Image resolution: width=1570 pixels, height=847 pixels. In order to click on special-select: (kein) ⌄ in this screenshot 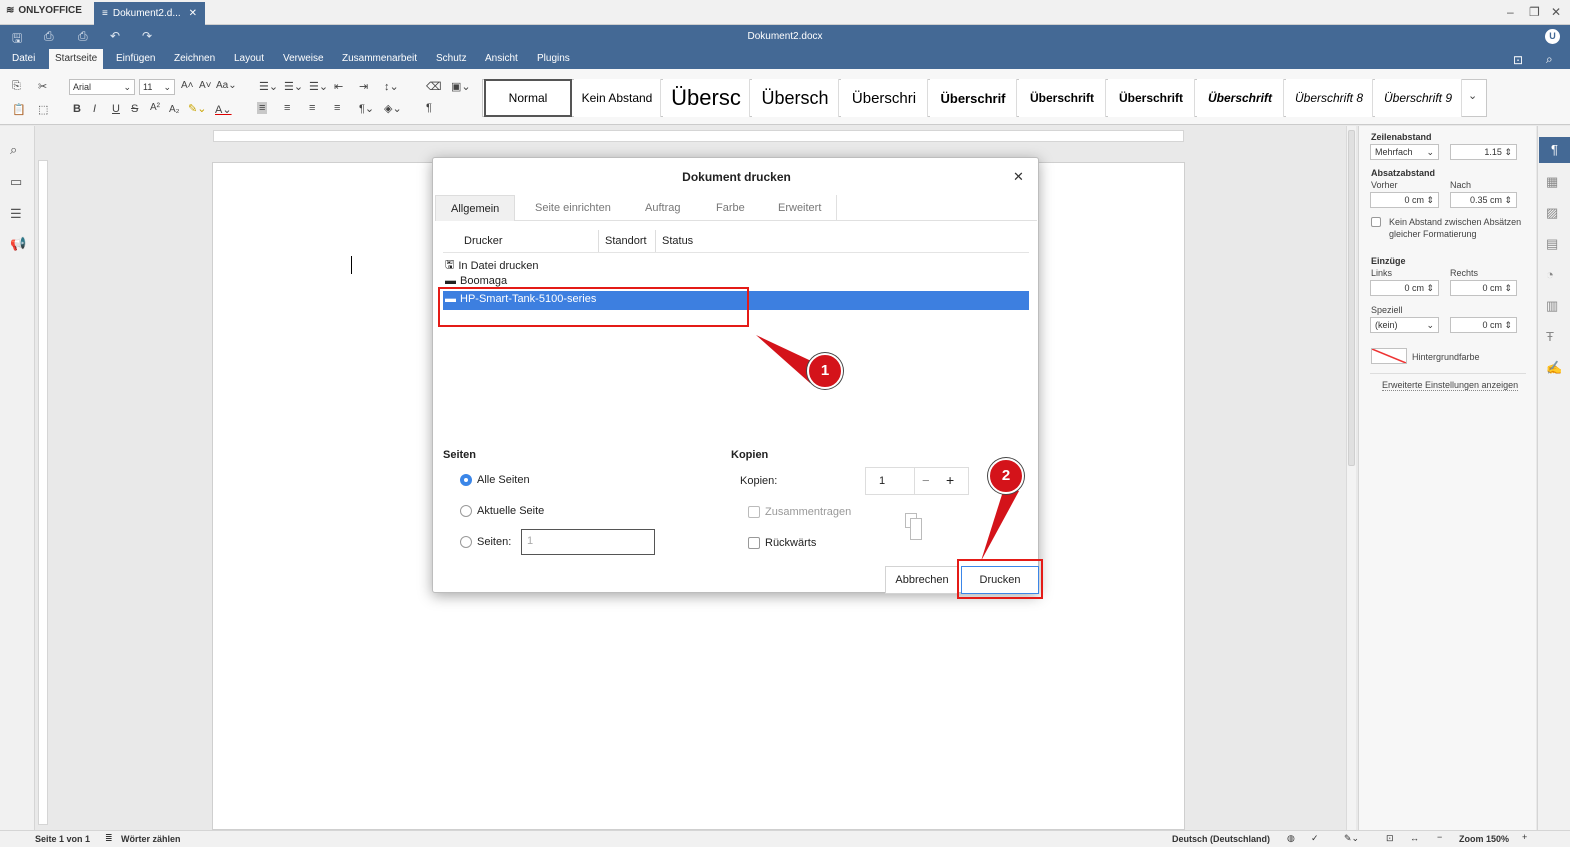, I will do `click(1404, 325)`.